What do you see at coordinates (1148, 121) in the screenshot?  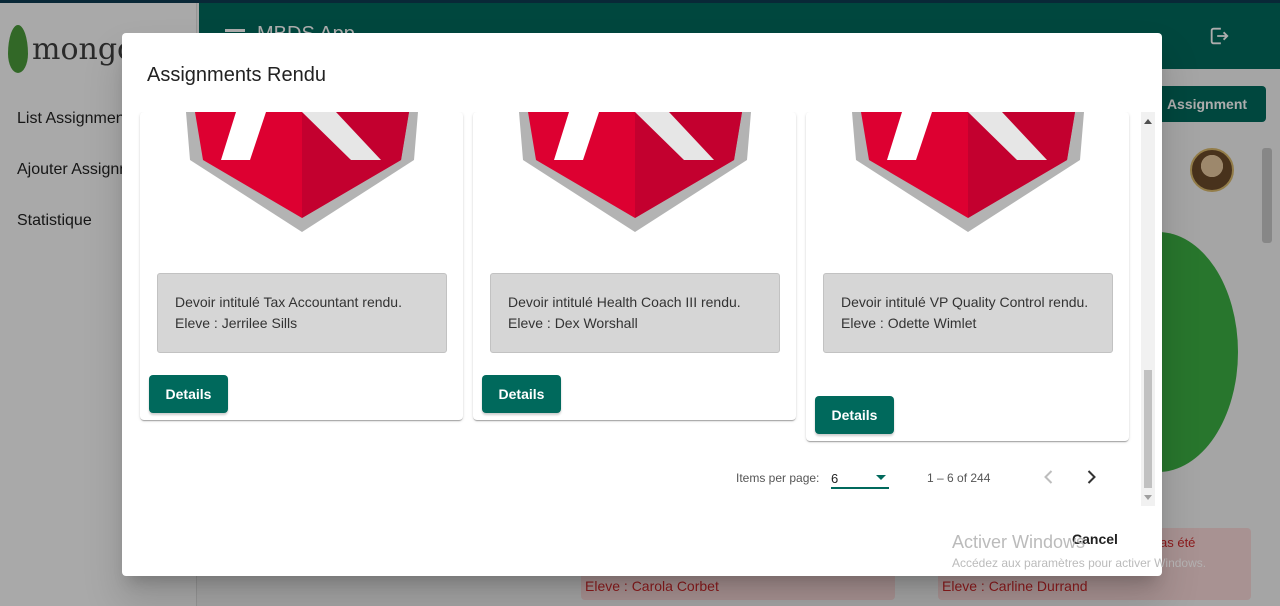 I see `scroll-up-arrow-icon` at bounding box center [1148, 121].